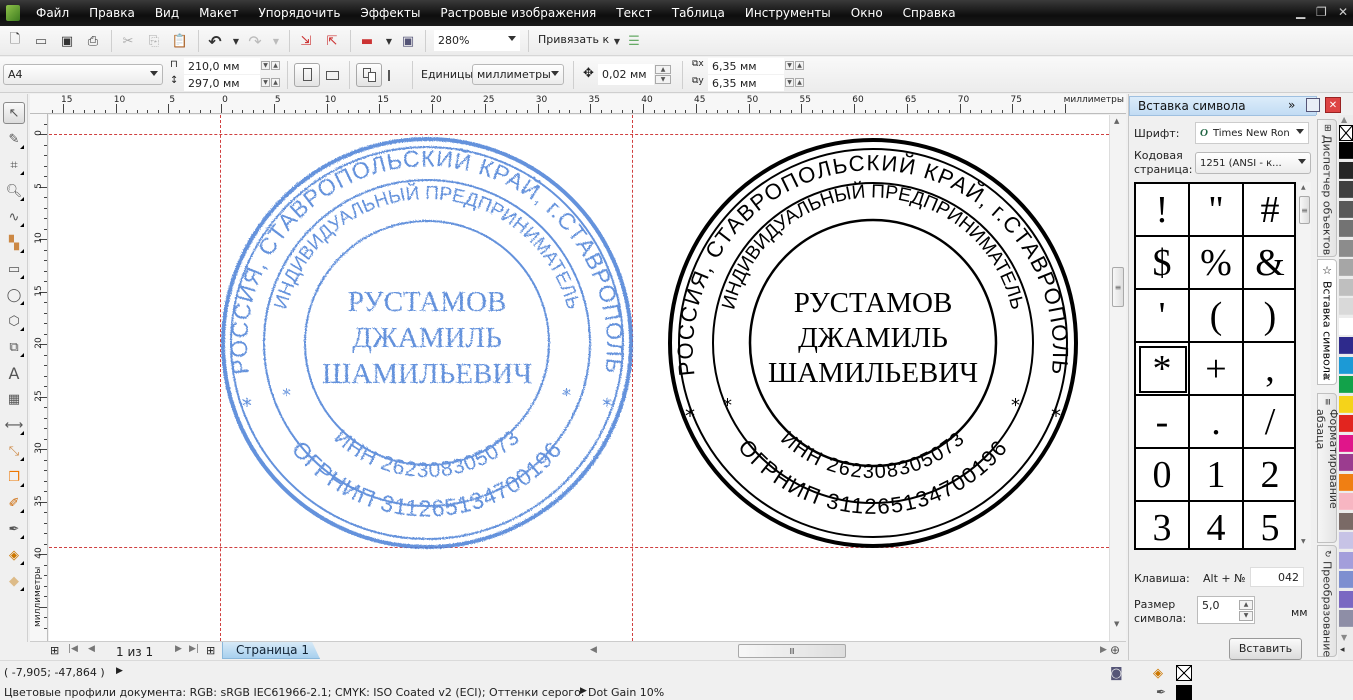 This screenshot has height=700, width=1353. I want to click on menu-bitmaps: Растровые изображения, so click(518, 13).